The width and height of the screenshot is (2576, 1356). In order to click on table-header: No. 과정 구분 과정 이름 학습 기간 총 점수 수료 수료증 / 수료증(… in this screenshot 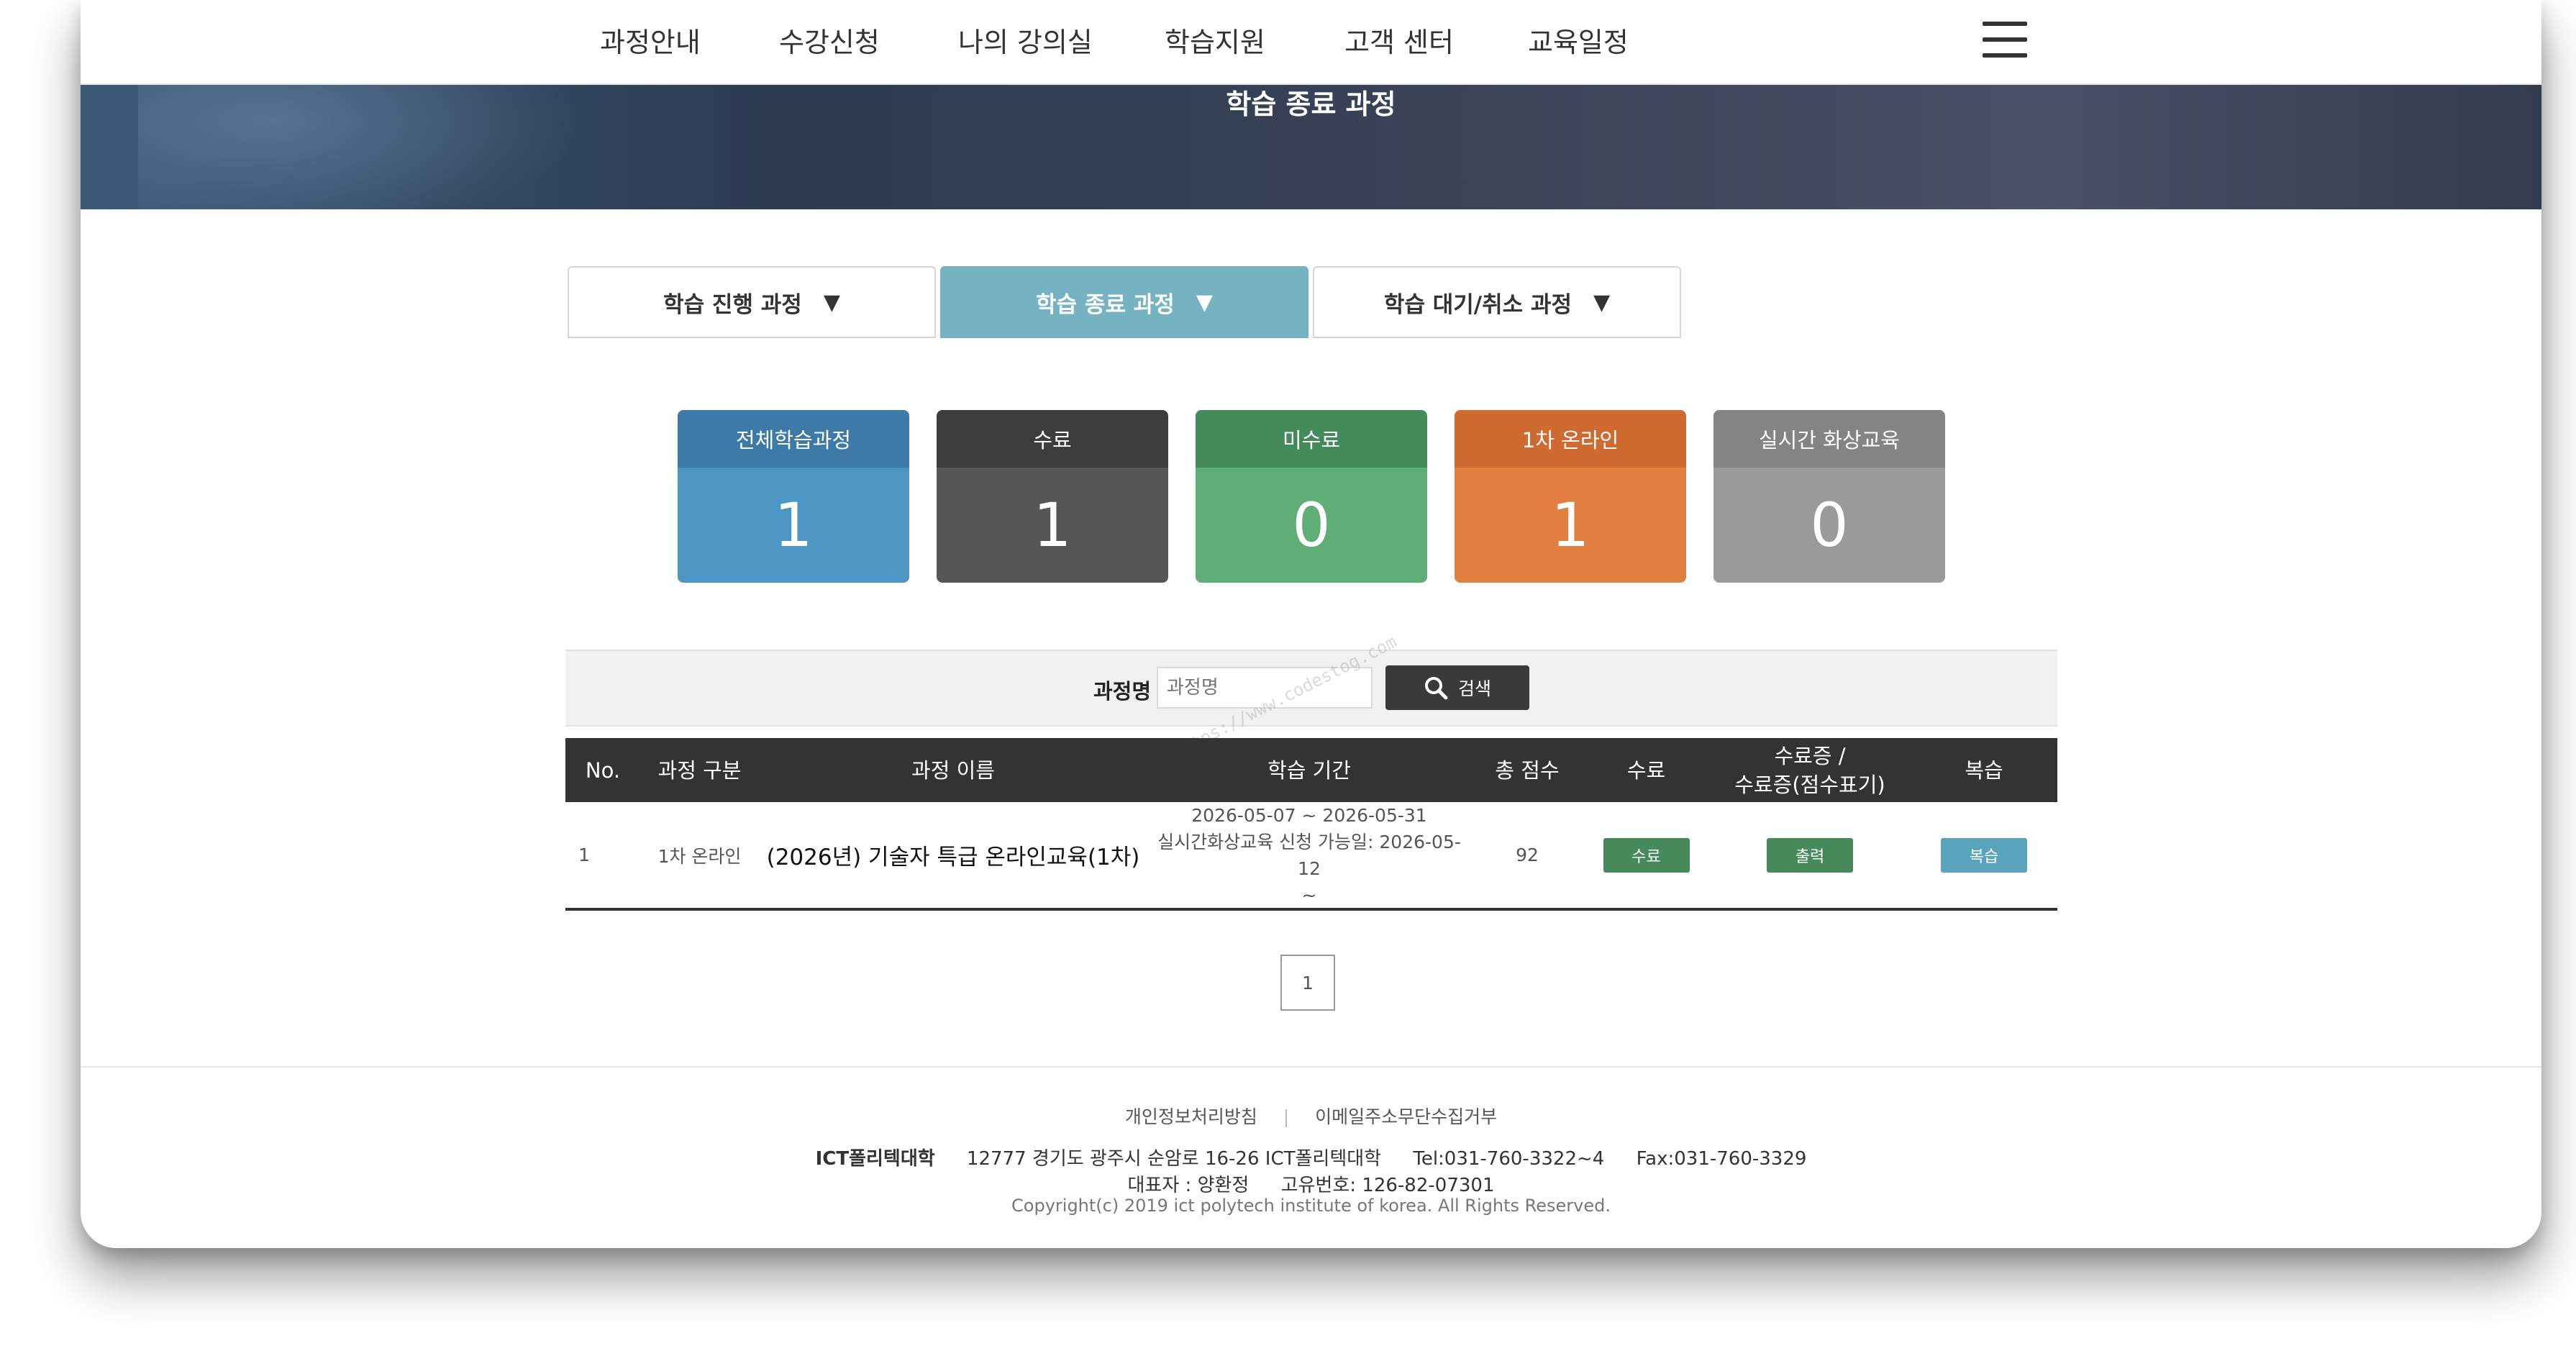, I will do `click(1311, 770)`.